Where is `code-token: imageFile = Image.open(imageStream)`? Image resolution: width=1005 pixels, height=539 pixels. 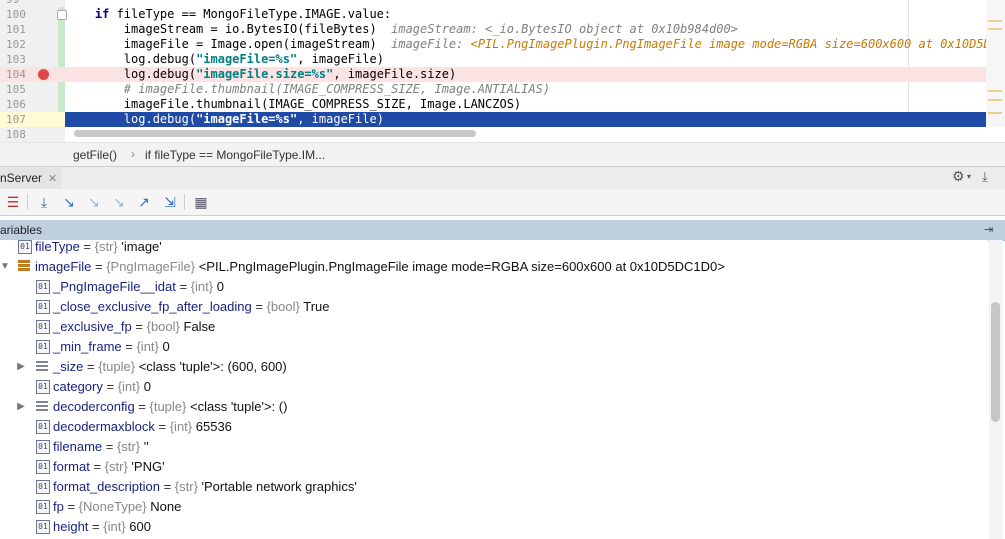
code-token: imageFile = Image.open(imageStream) is located at coordinates (243, 44).